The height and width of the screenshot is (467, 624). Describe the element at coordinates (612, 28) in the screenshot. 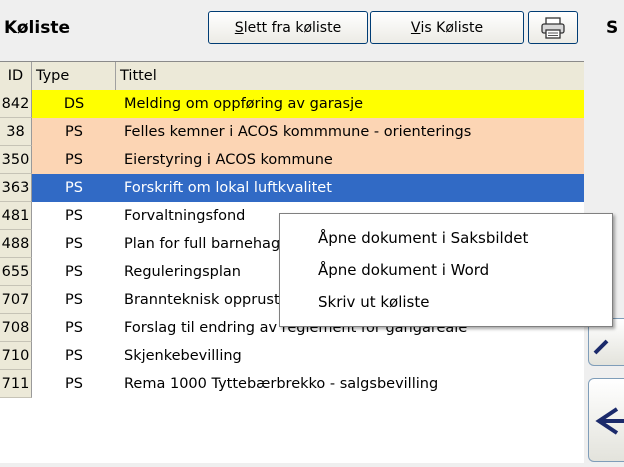

I see `side-panel-title: S` at that location.